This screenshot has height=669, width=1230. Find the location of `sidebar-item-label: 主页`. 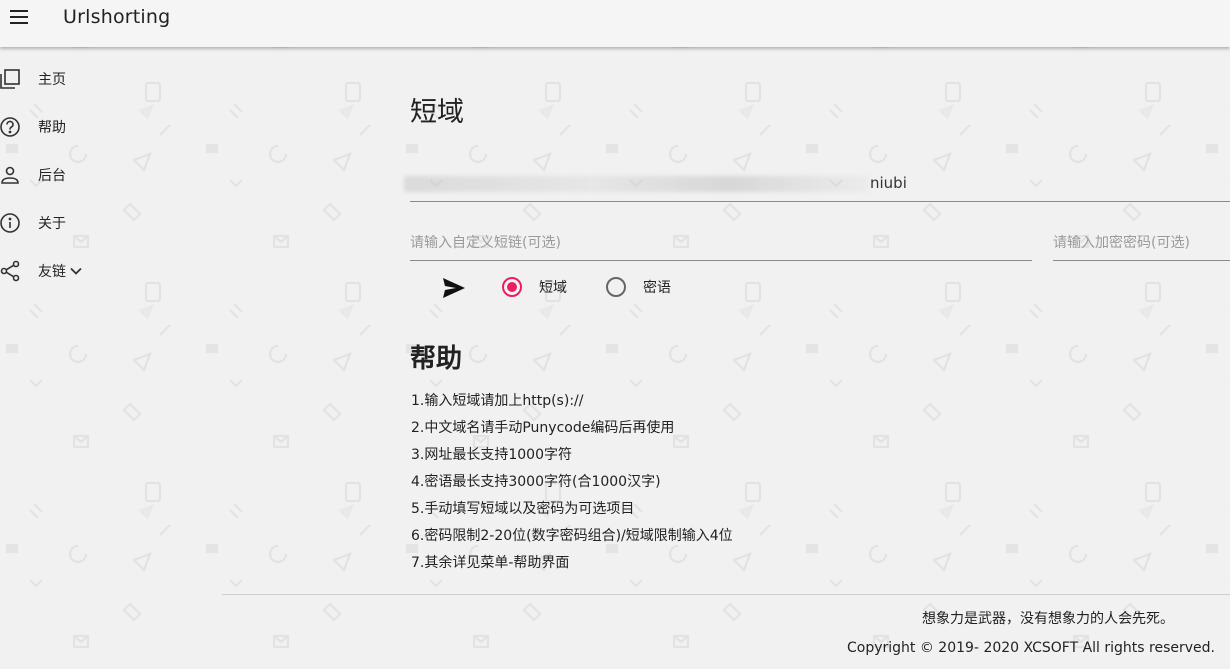

sidebar-item-label: 主页 is located at coordinates (52, 80).